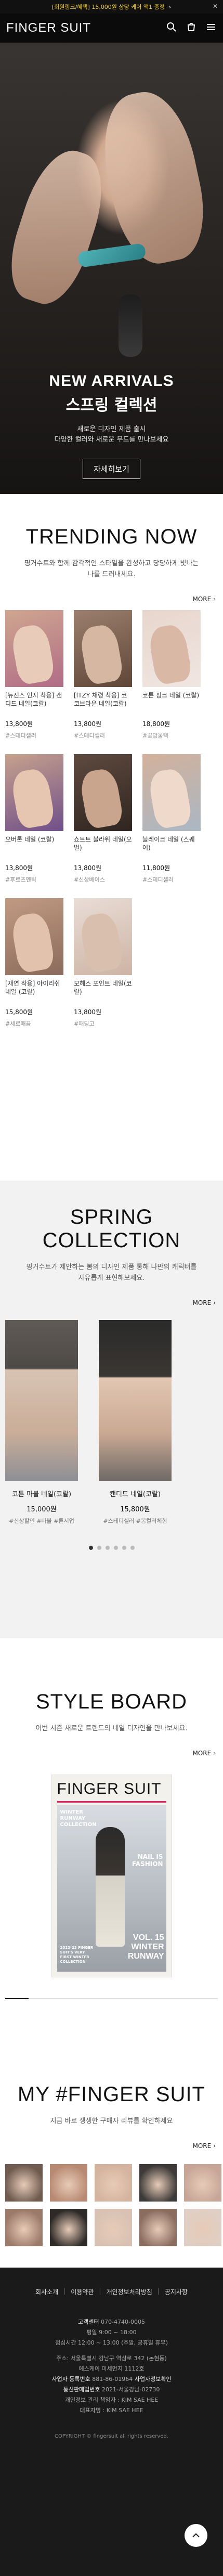  What do you see at coordinates (130, 325) in the screenshot?
I see `hero-bead-image` at bounding box center [130, 325].